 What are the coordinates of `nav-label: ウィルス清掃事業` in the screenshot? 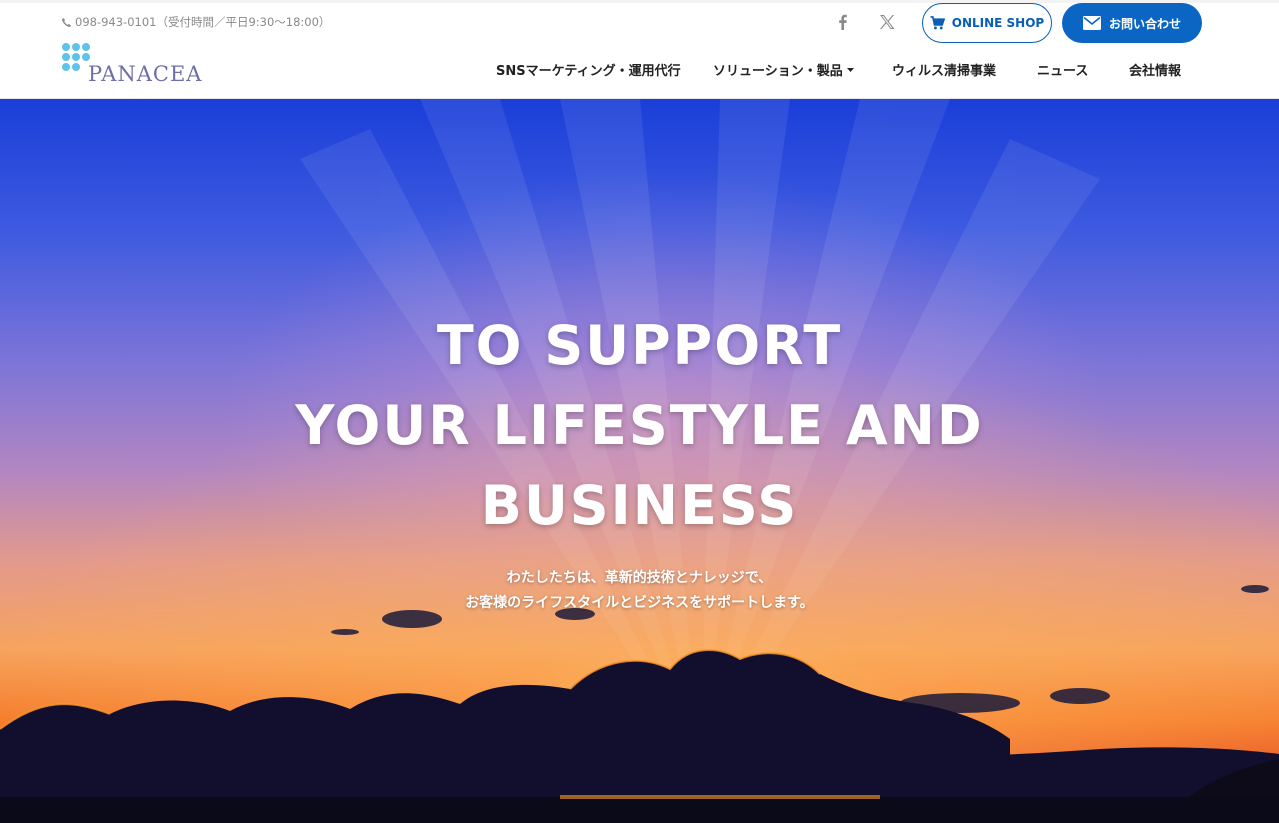 It's located at (944, 71).